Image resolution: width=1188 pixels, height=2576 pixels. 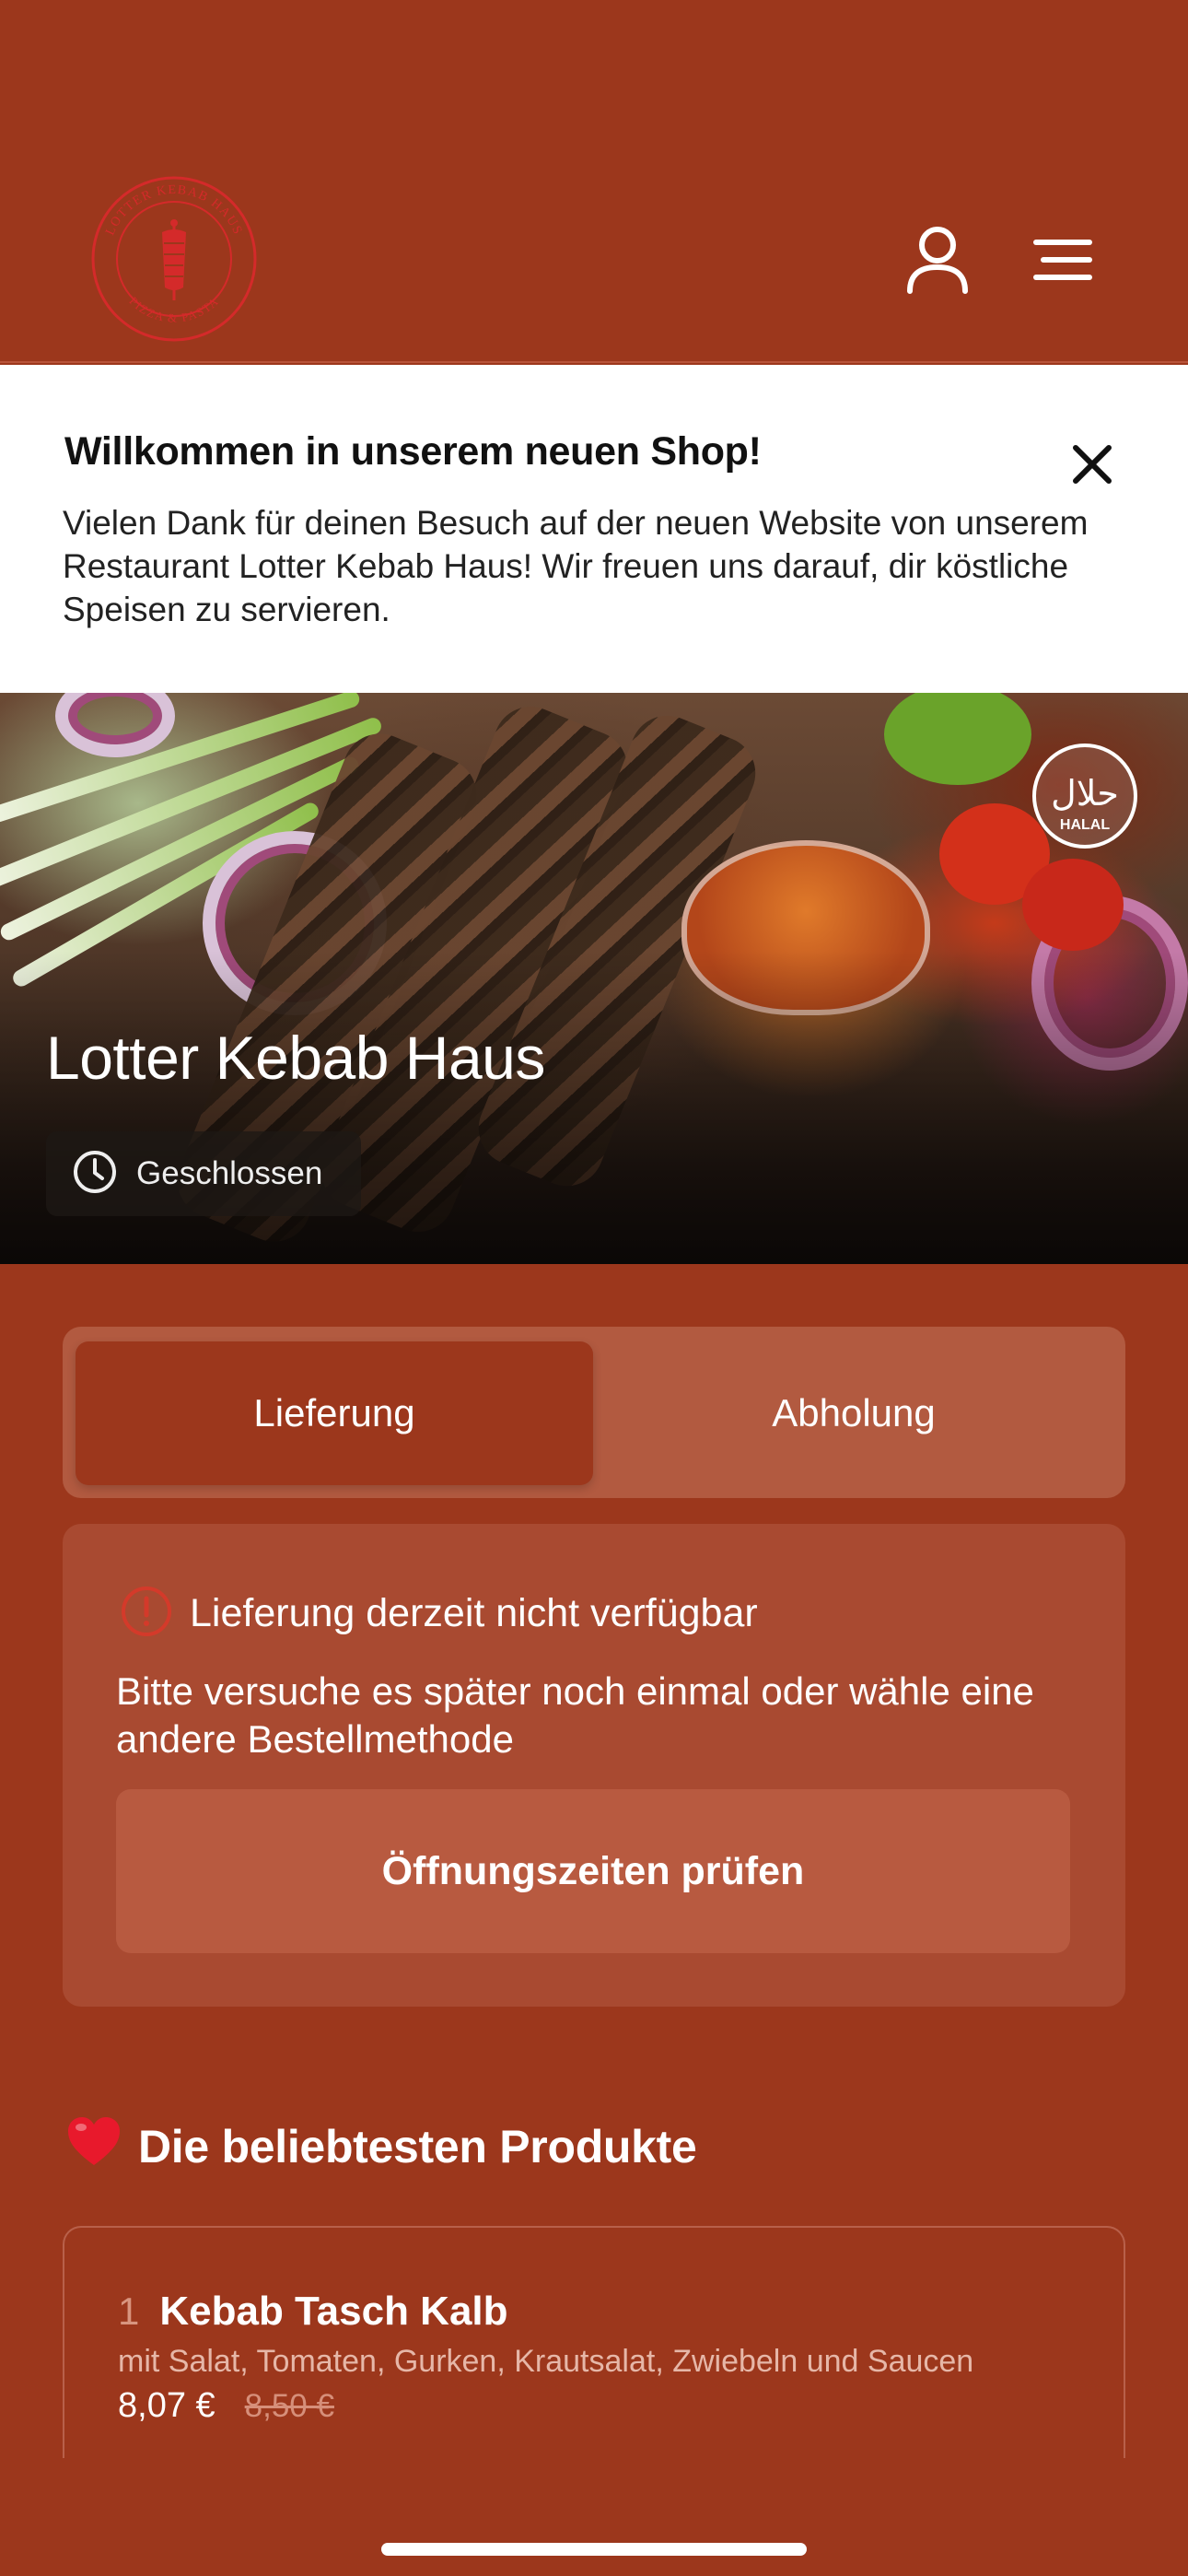 I want to click on banner-title: Willkommen in unserem neuen Shop!, so click(x=413, y=451).